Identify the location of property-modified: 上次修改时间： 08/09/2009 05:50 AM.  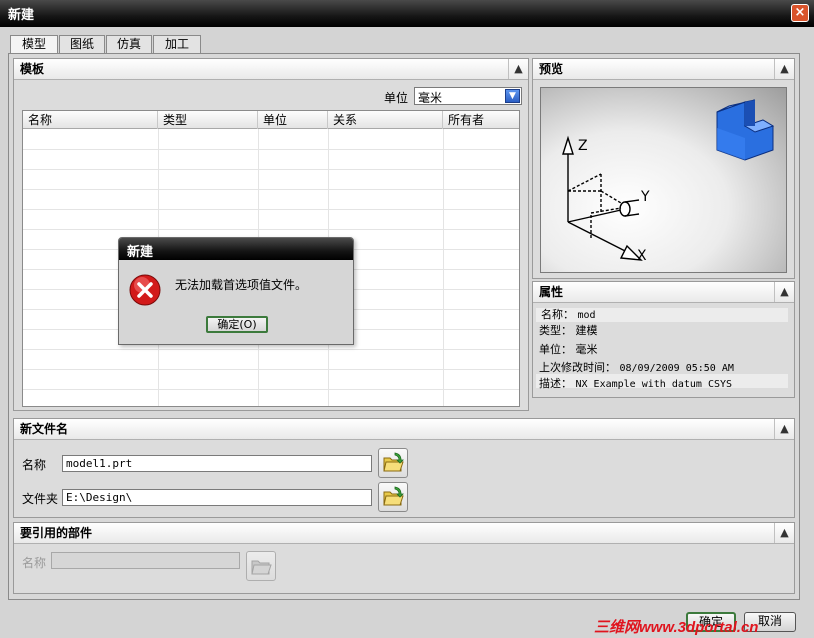
(636, 368).